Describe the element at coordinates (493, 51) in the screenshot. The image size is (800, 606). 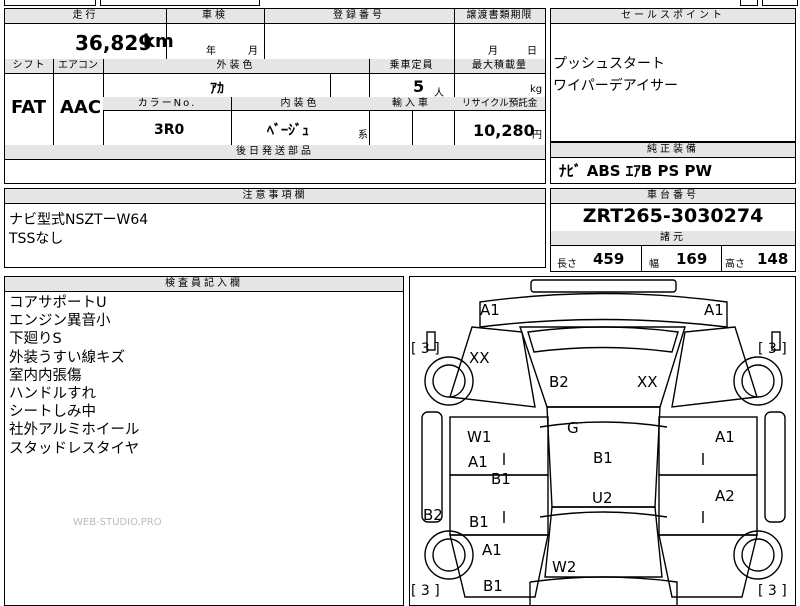
I see `transfer-month-unit: 月` at that location.